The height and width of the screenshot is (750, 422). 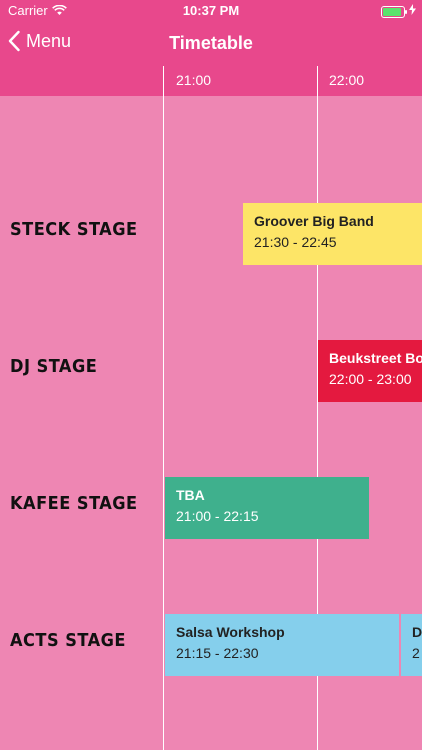 I want to click on event-card: Beukstreet Bo 22:00 - 23:00, so click(x=370, y=371).